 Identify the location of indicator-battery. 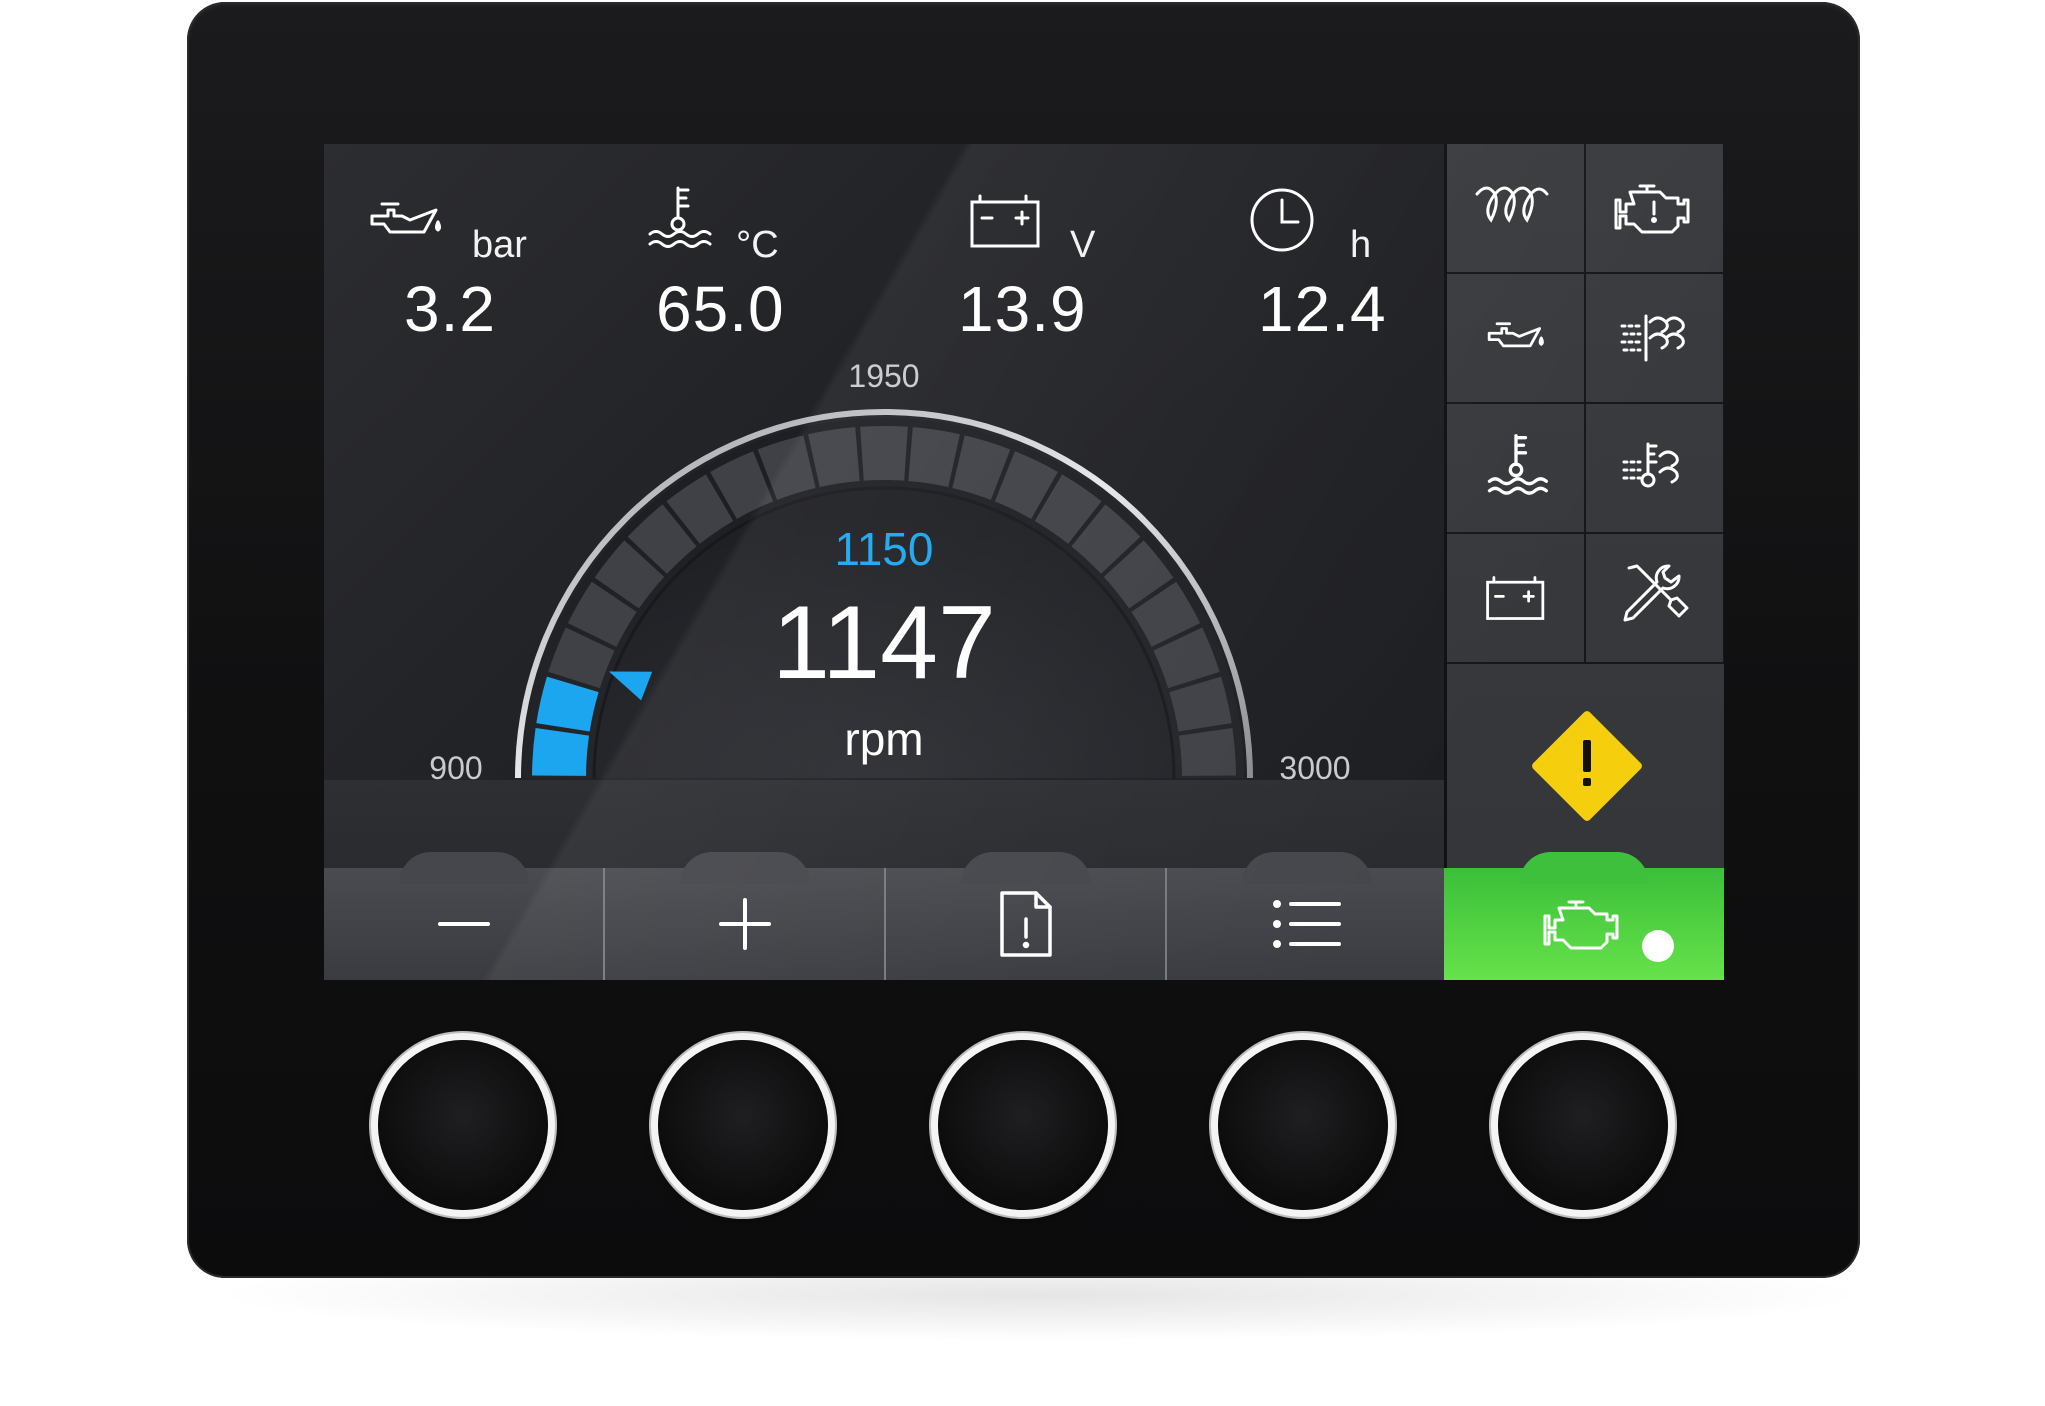
(1516, 599).